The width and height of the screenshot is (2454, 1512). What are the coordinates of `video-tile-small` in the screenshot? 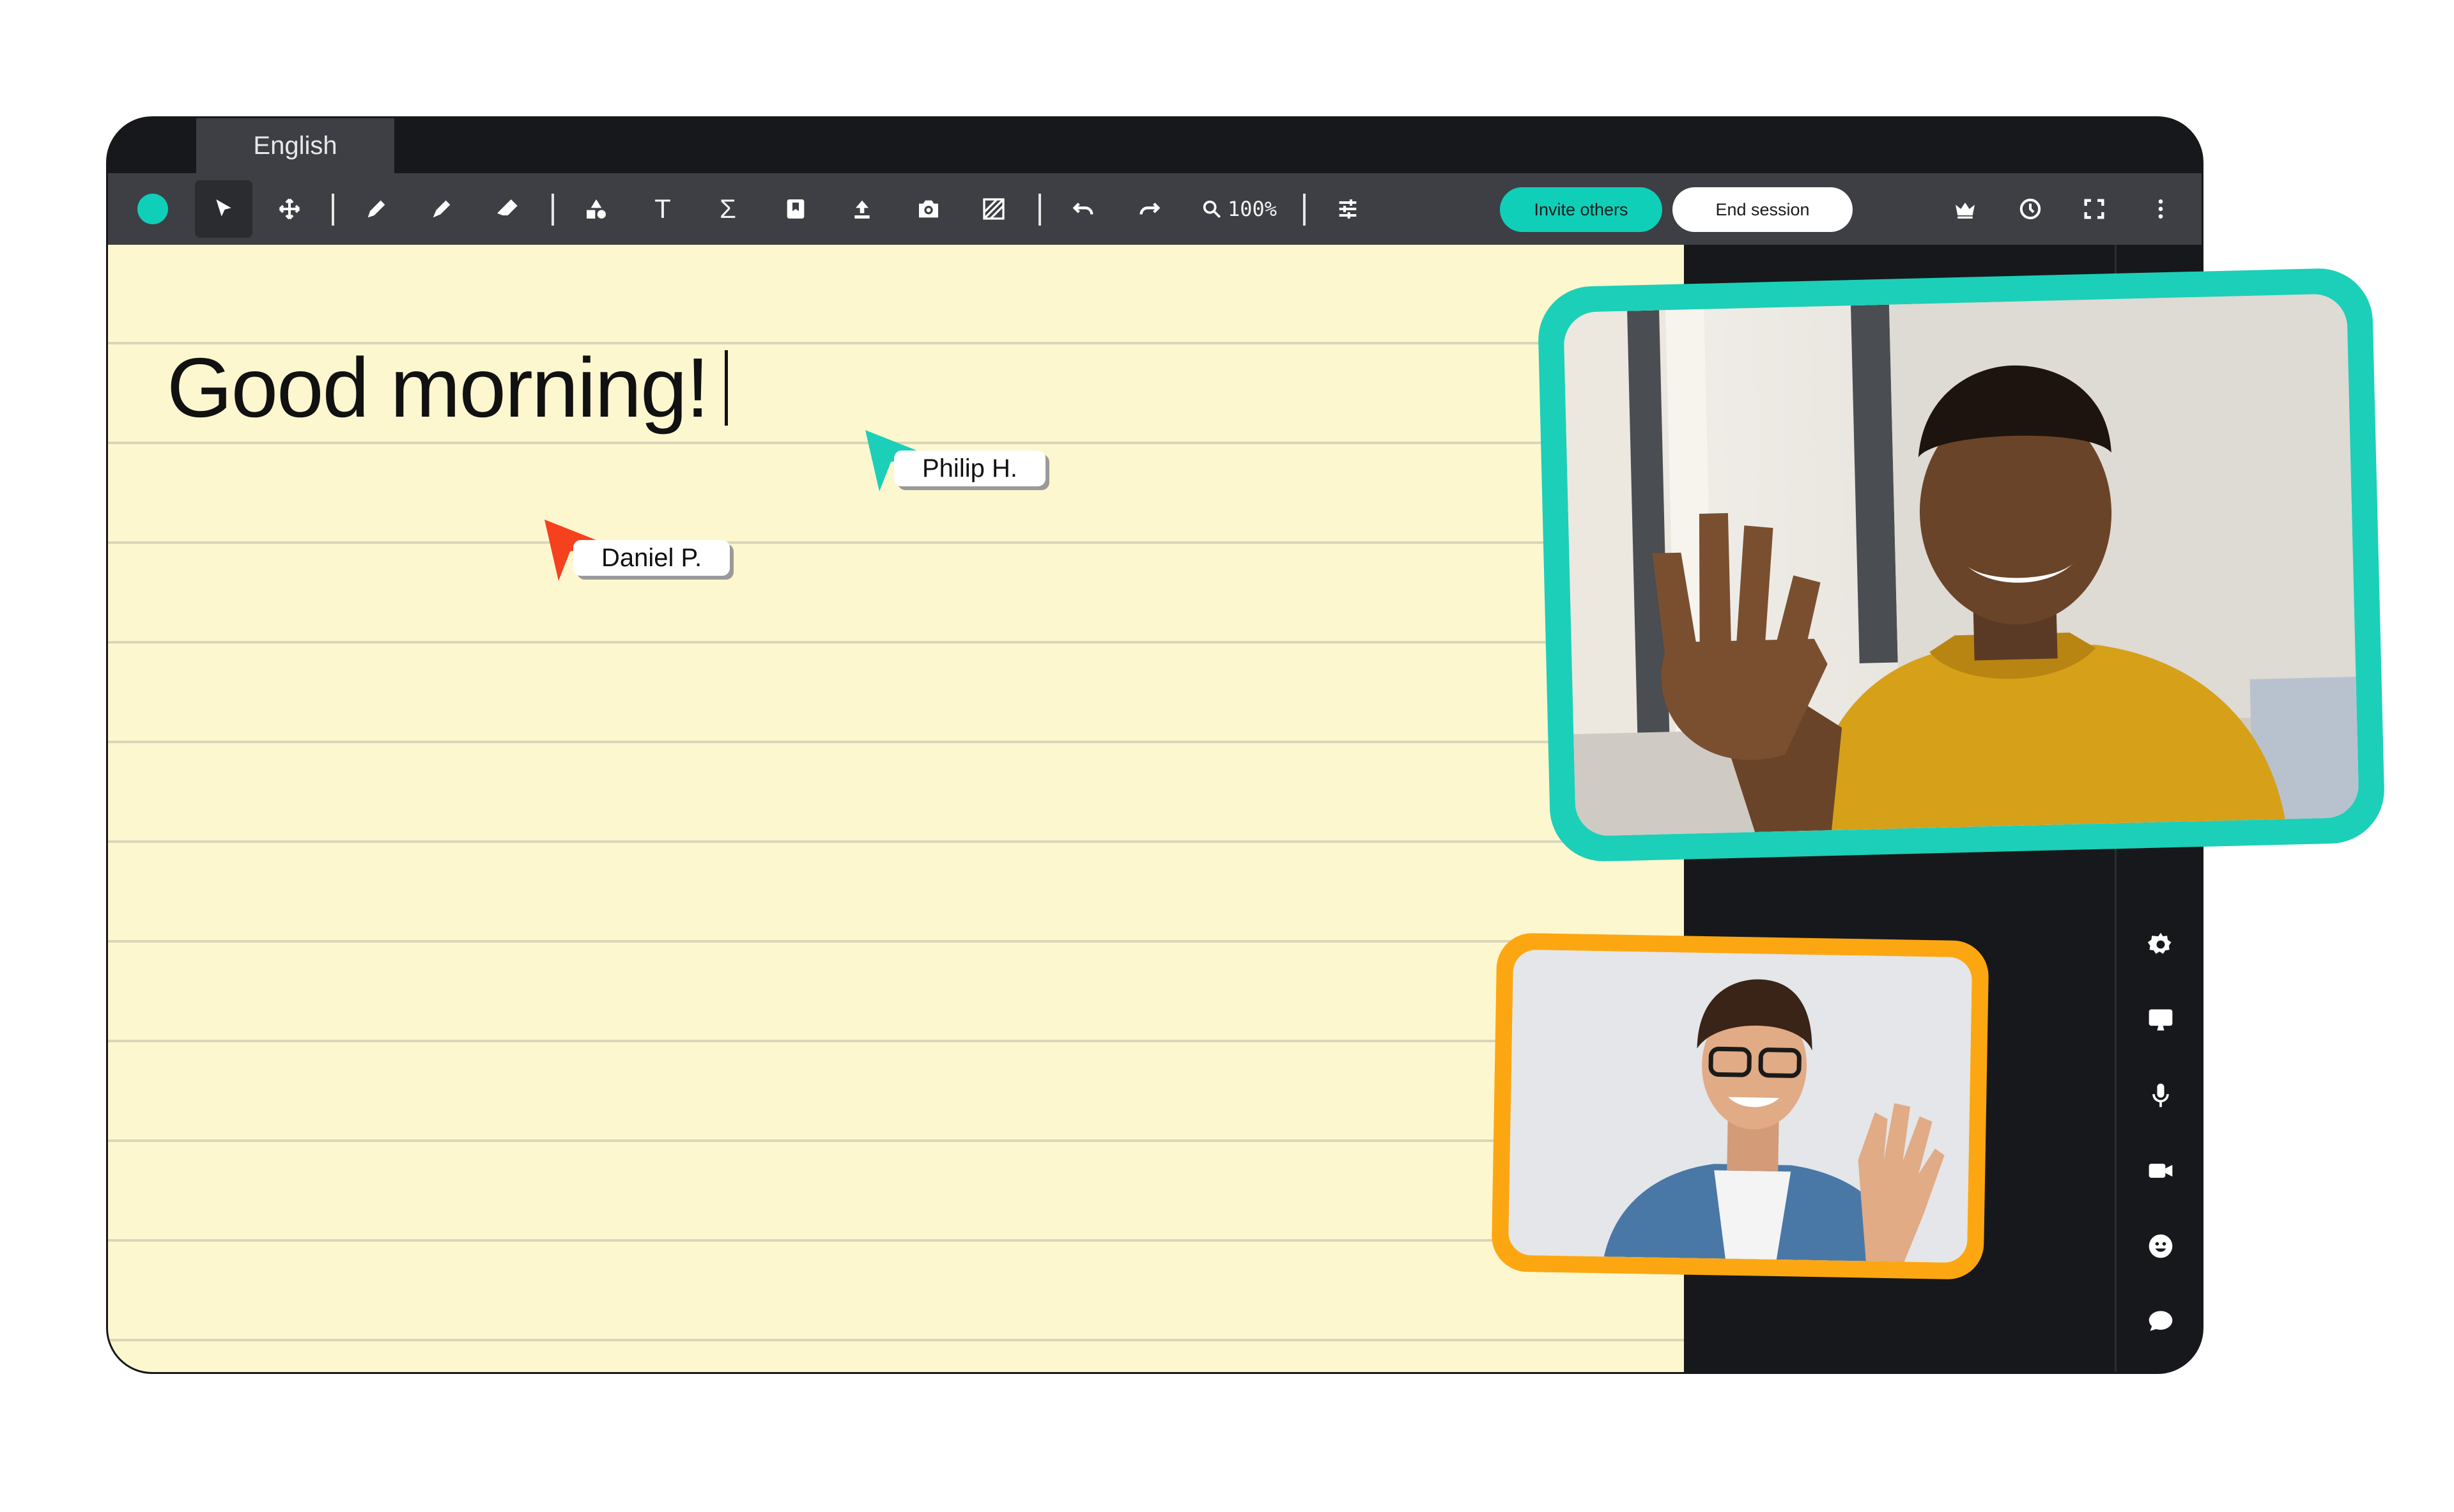 It's located at (1740, 1106).